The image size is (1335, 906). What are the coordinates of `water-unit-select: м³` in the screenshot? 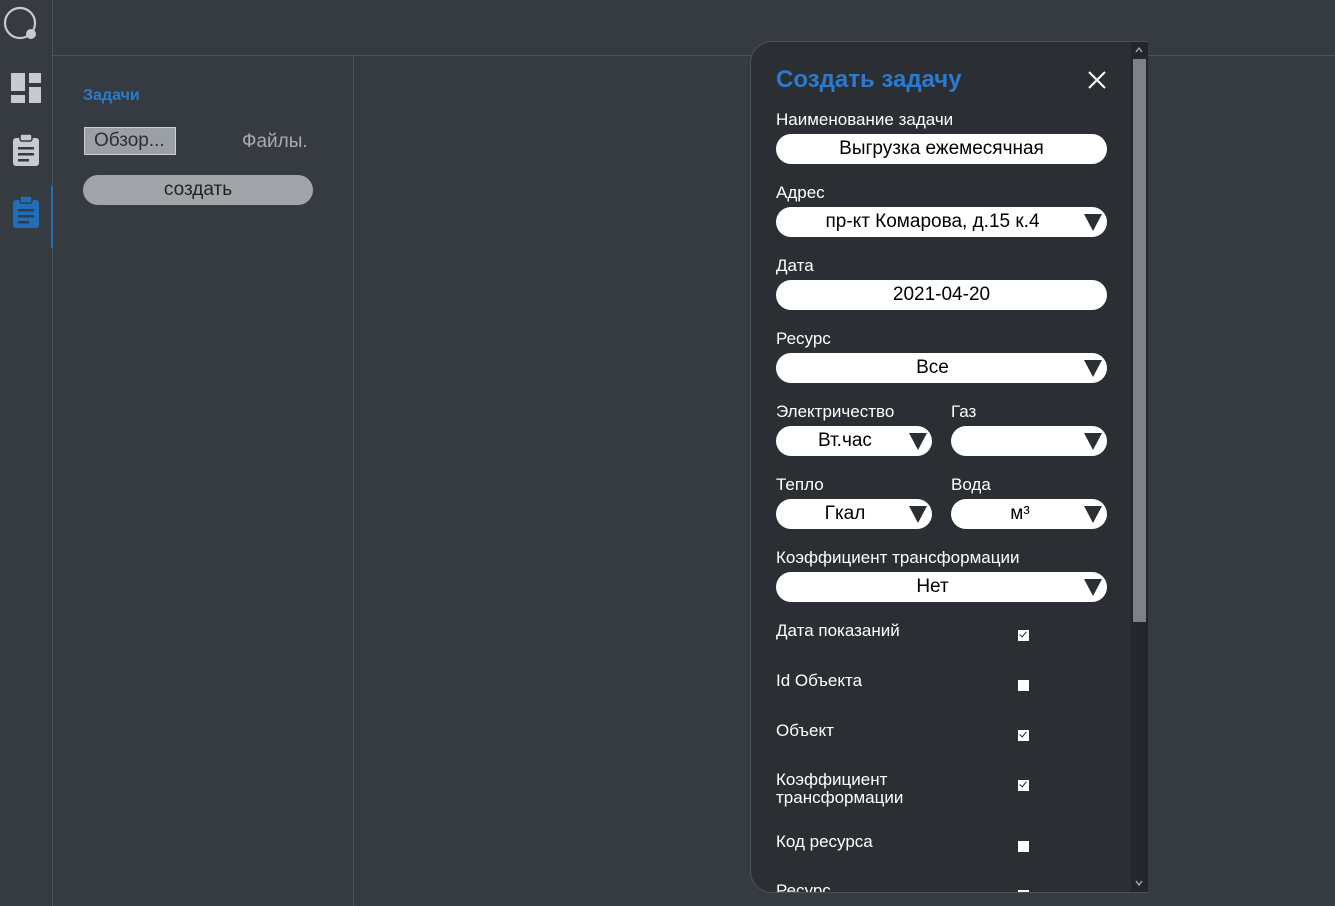 It's located at (1029, 514).